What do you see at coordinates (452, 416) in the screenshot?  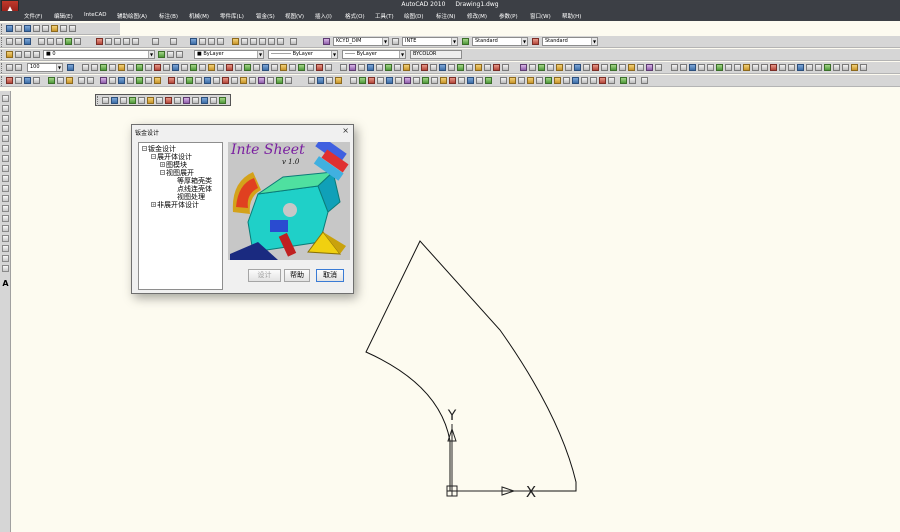 I see `ucs-y-label: Y` at bounding box center [452, 416].